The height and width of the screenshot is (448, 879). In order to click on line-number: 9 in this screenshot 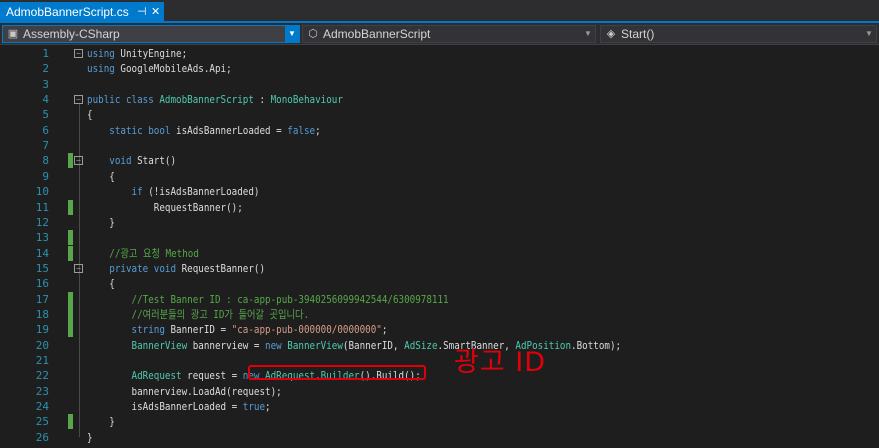, I will do `click(45, 176)`.